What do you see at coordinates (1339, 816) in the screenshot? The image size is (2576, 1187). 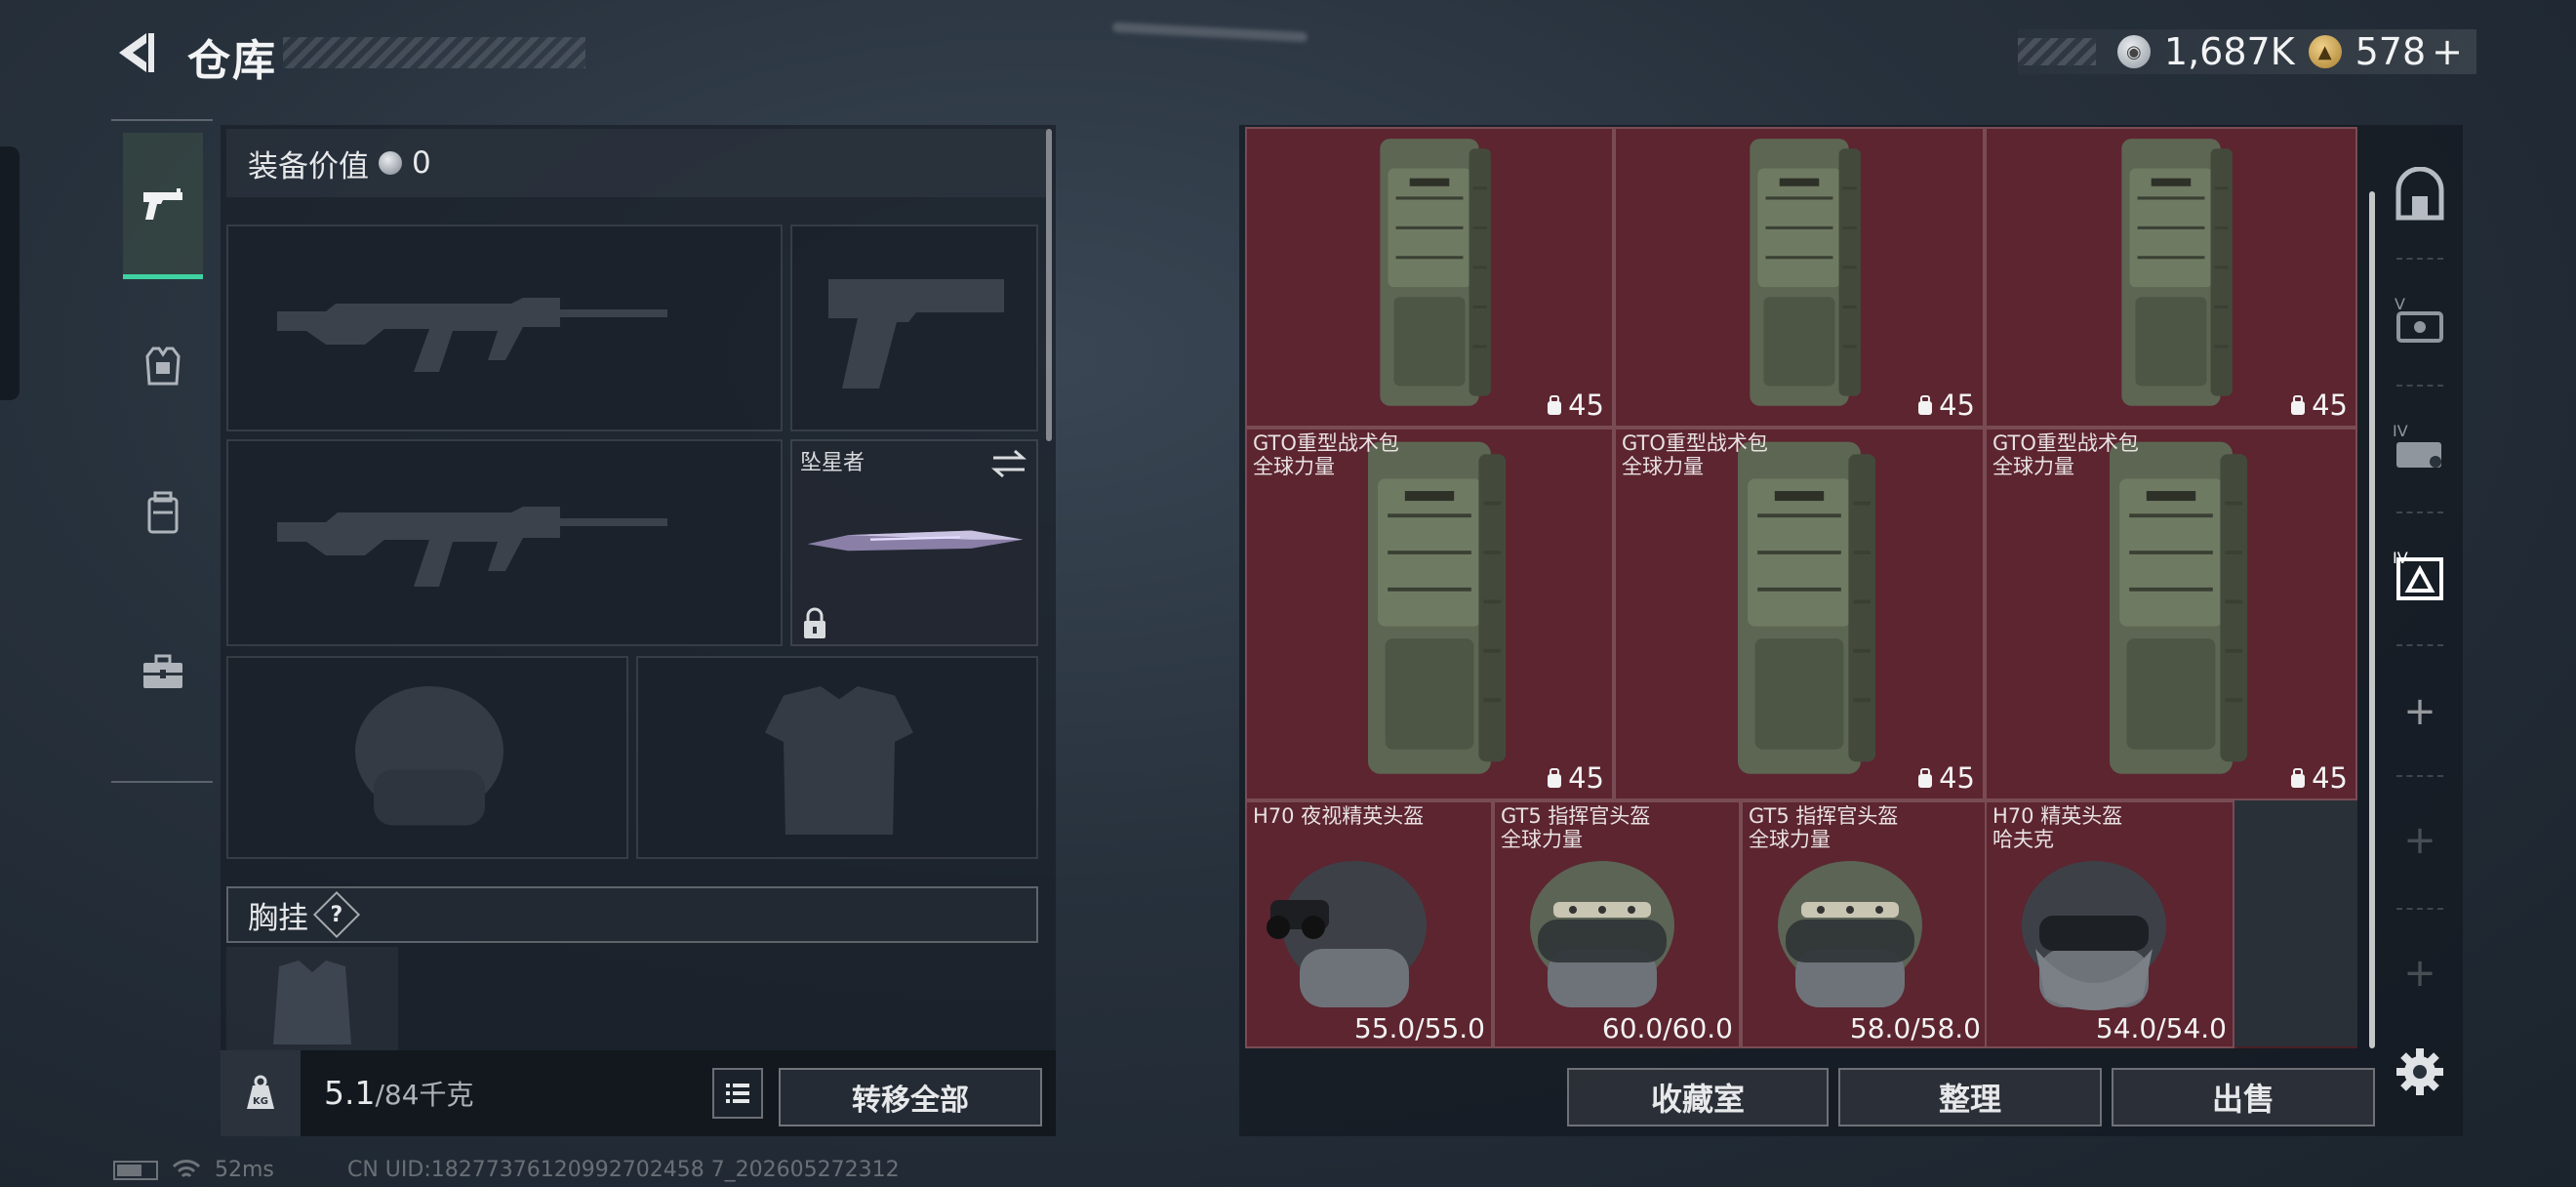 I see `item-name: H70 夜视精英头盔` at bounding box center [1339, 816].